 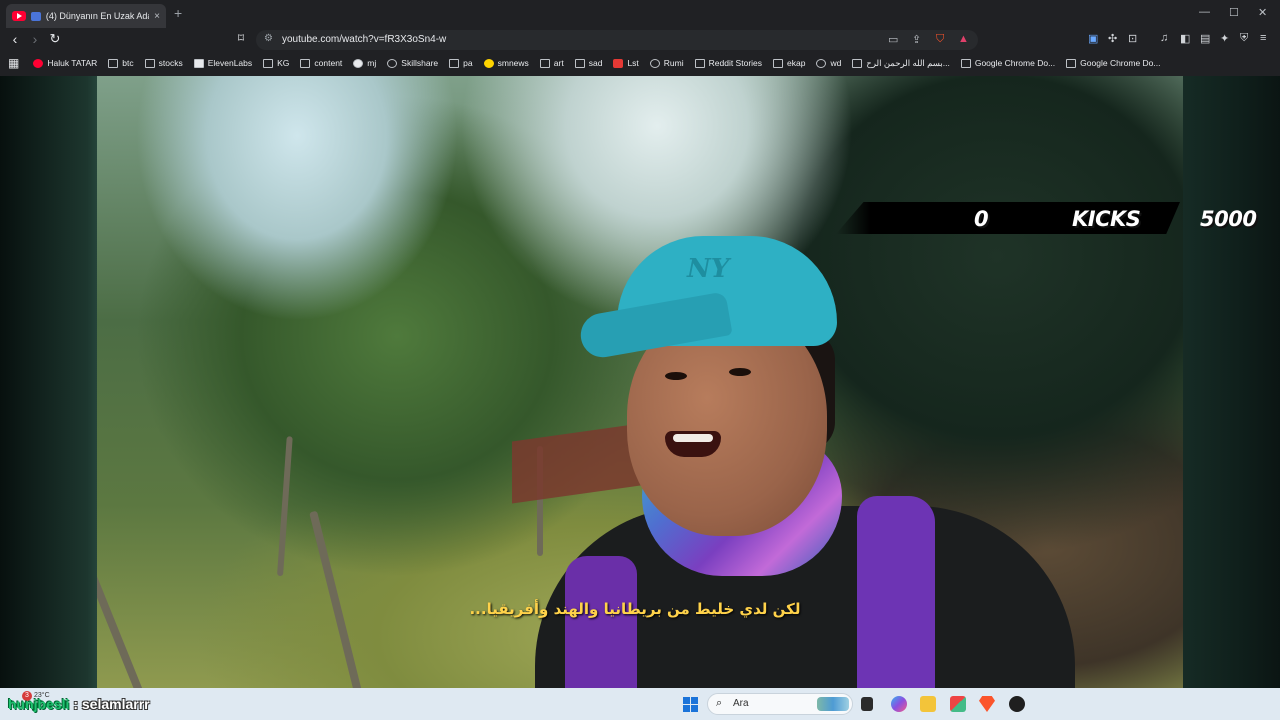 I want to click on bookmark-item: Lst, so click(x=626, y=63).